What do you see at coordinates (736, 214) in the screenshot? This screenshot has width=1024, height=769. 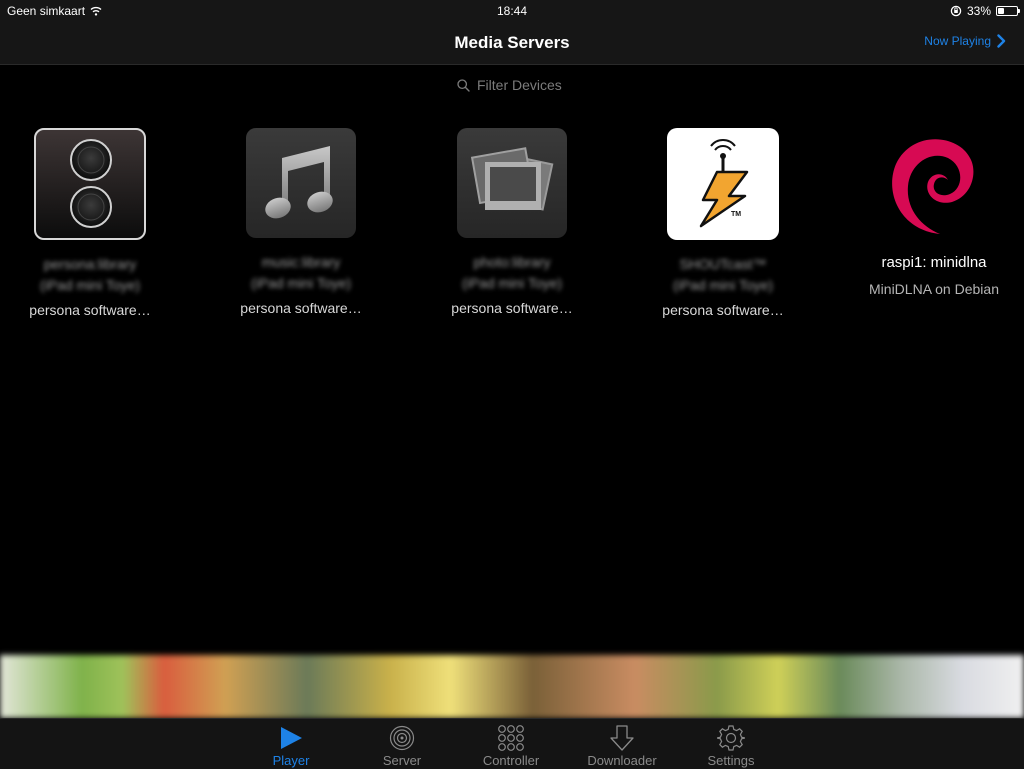 I see `svg-text: TM` at bounding box center [736, 214].